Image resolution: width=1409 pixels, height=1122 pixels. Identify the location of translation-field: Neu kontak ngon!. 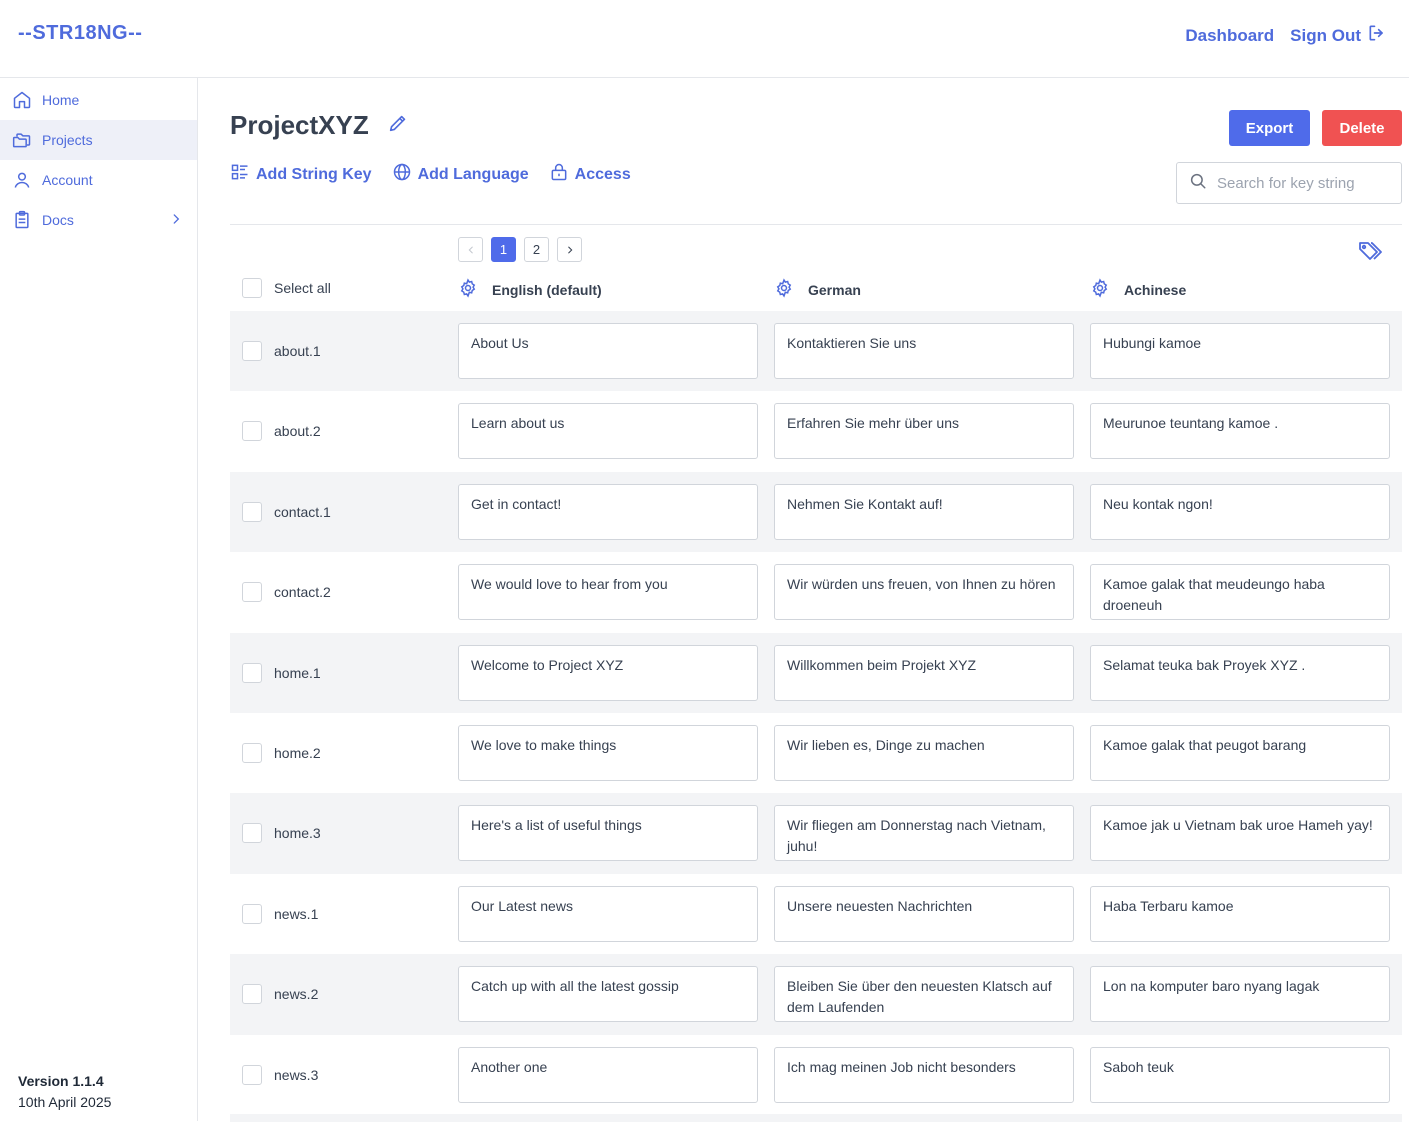
(1240, 511).